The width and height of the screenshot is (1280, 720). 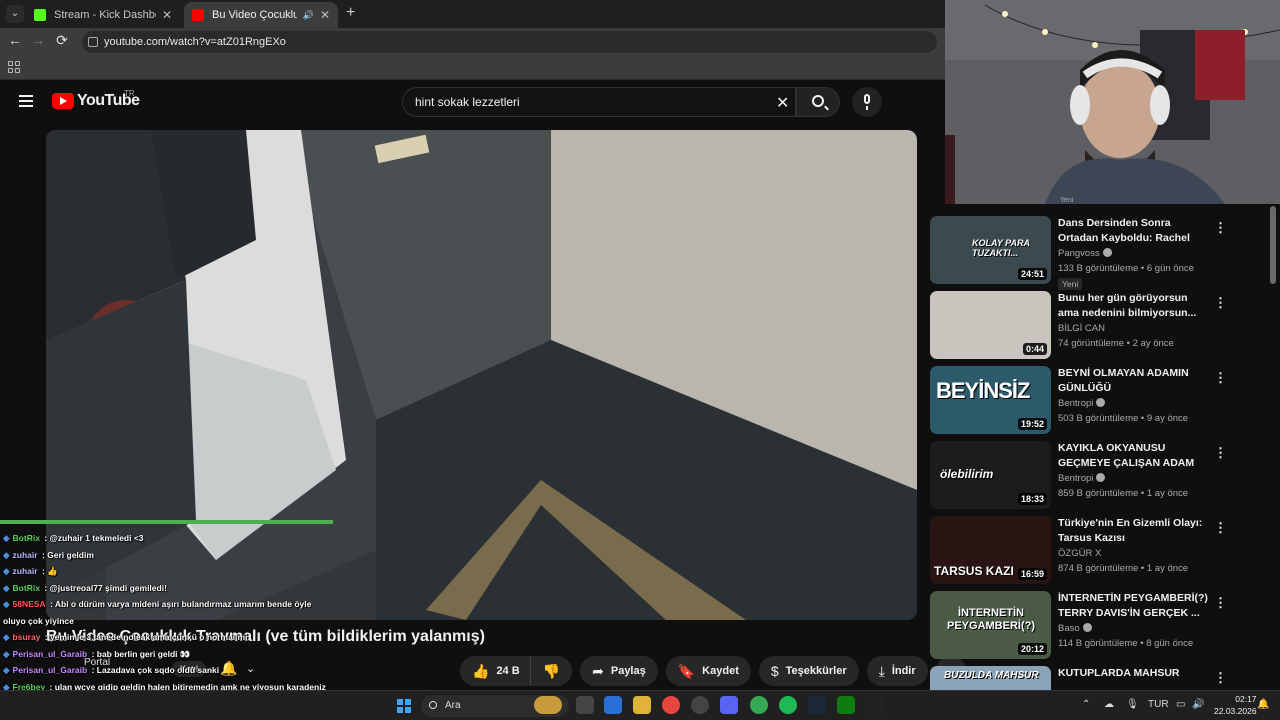 What do you see at coordinates (198, 15) in the screenshot?
I see `youtube-favicon-icon` at bounding box center [198, 15].